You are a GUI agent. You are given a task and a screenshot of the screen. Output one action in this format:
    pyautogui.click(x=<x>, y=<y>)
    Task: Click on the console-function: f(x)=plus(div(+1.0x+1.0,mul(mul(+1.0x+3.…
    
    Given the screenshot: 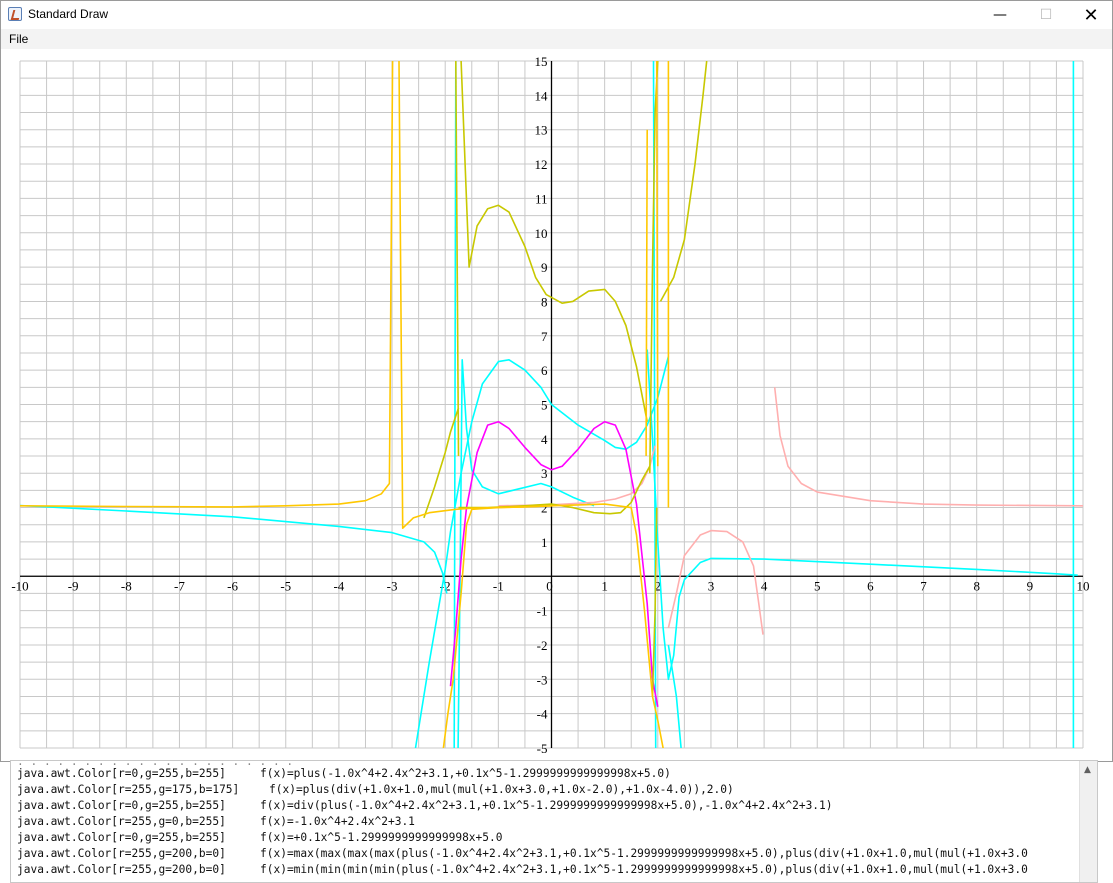 What is the action you would take?
    pyautogui.click(x=501, y=789)
    